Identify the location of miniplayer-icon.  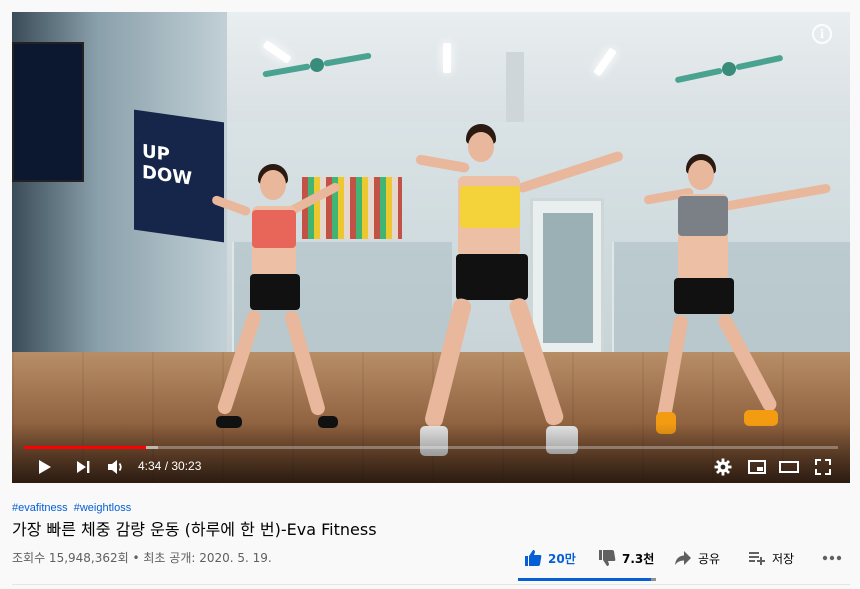
(757, 467).